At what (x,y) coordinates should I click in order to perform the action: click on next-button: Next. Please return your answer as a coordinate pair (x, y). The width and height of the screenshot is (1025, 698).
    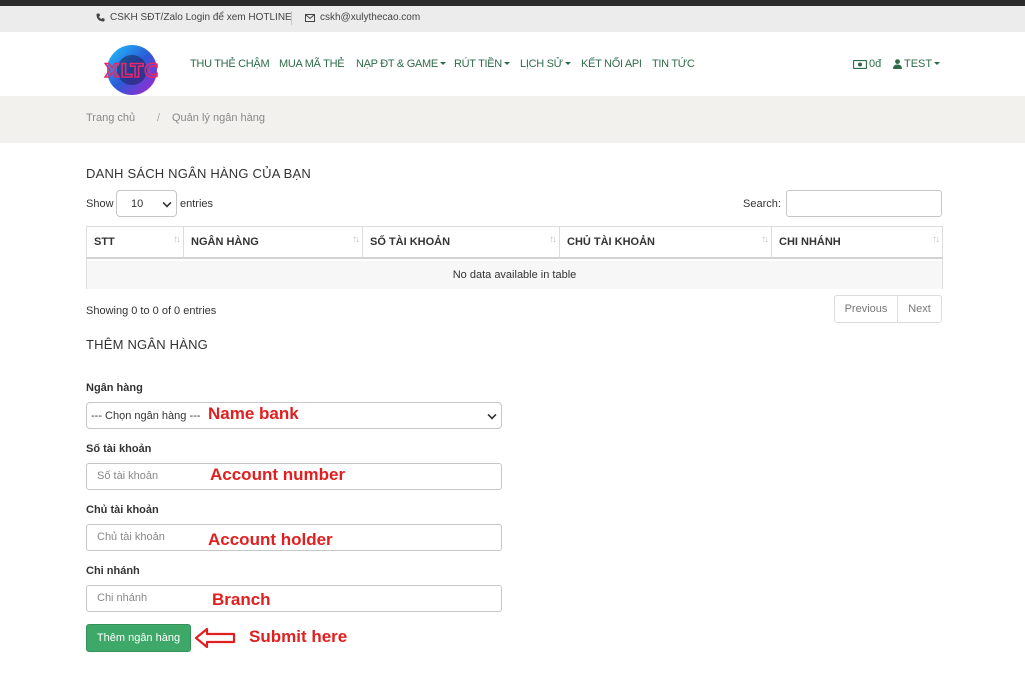
    Looking at the image, I should click on (919, 309).